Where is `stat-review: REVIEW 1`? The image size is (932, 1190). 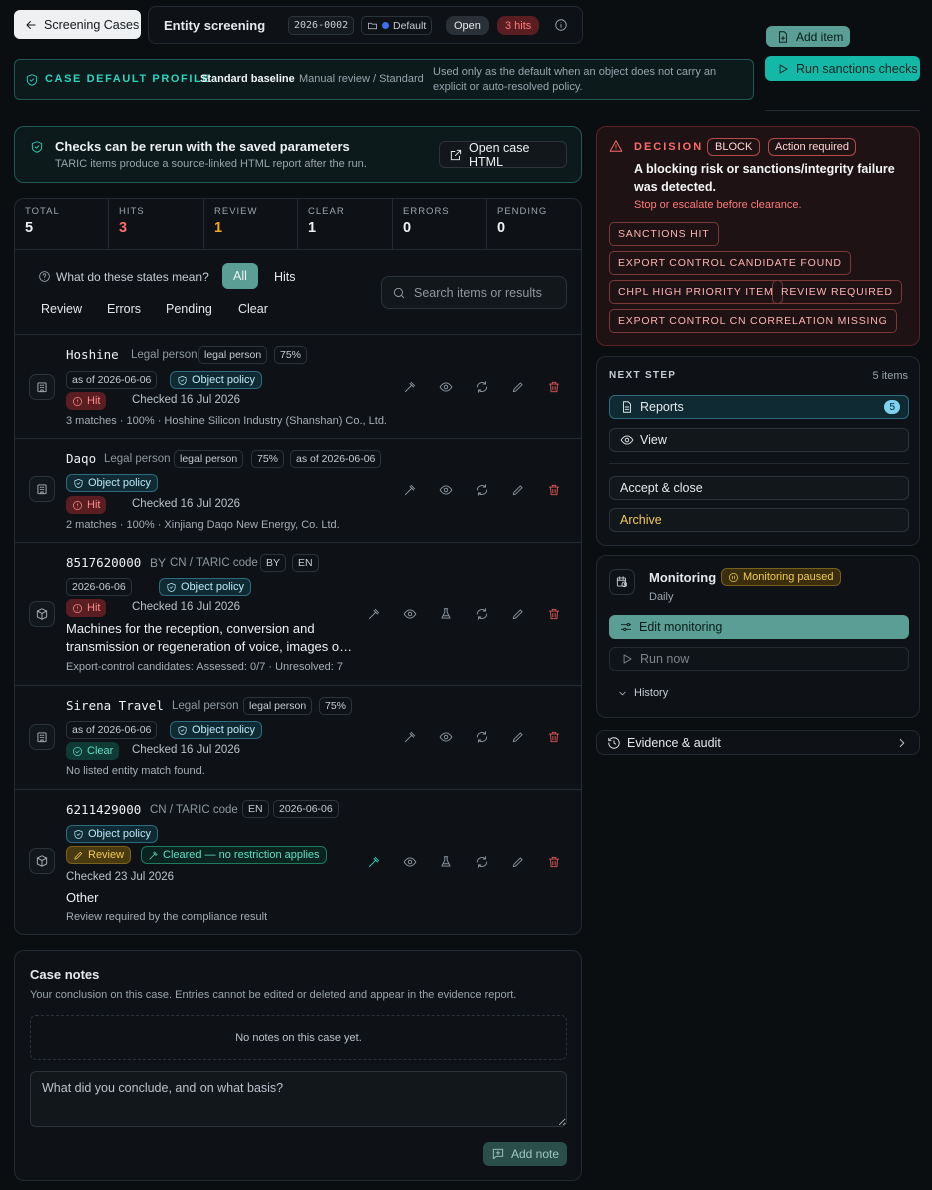
stat-review: REVIEW 1 is located at coordinates (251, 224).